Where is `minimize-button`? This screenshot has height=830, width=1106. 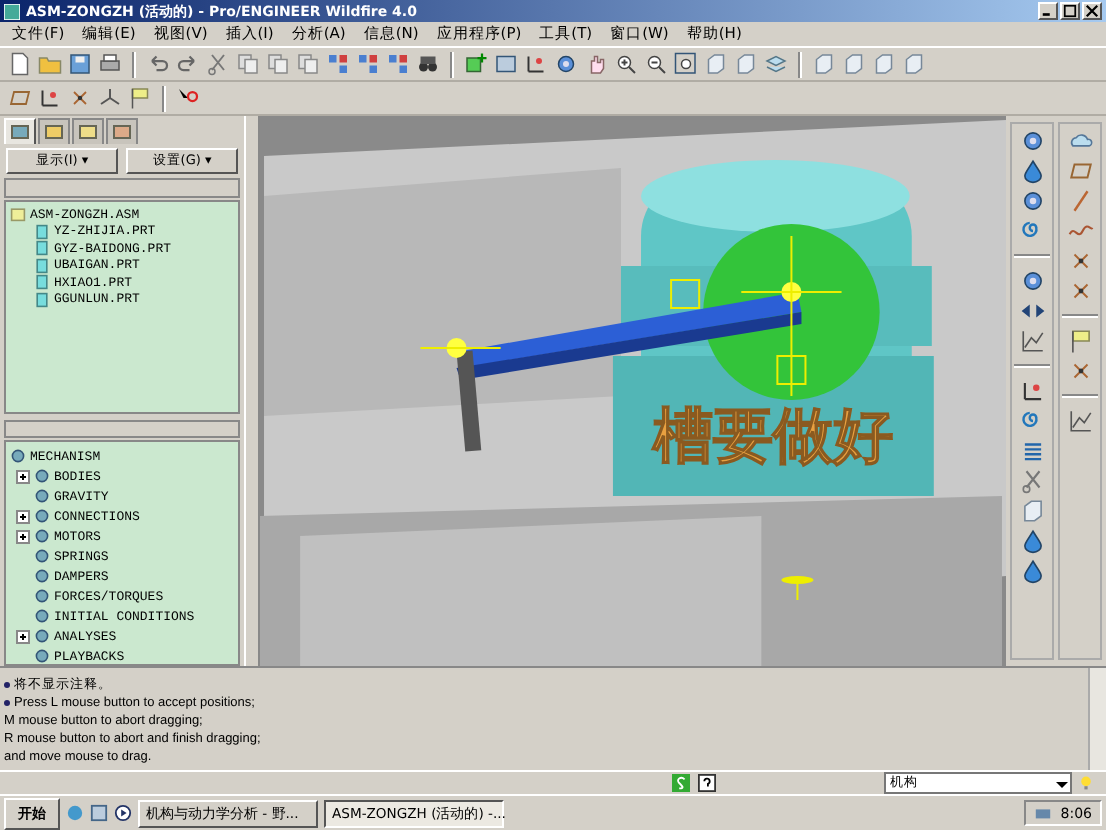 minimize-button is located at coordinates (1048, 11).